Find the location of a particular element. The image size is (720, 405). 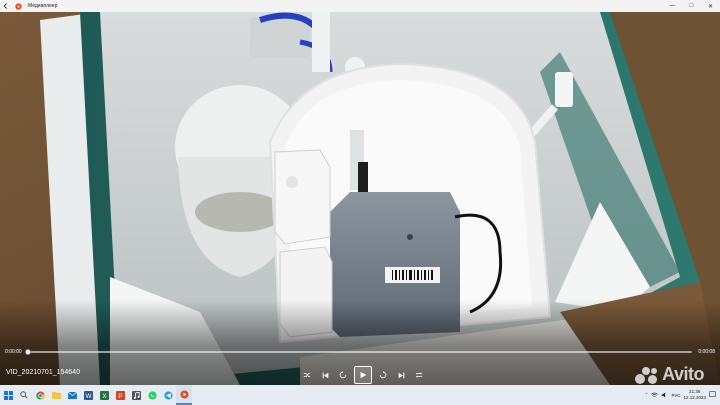

chrome-icon is located at coordinates (40, 395).